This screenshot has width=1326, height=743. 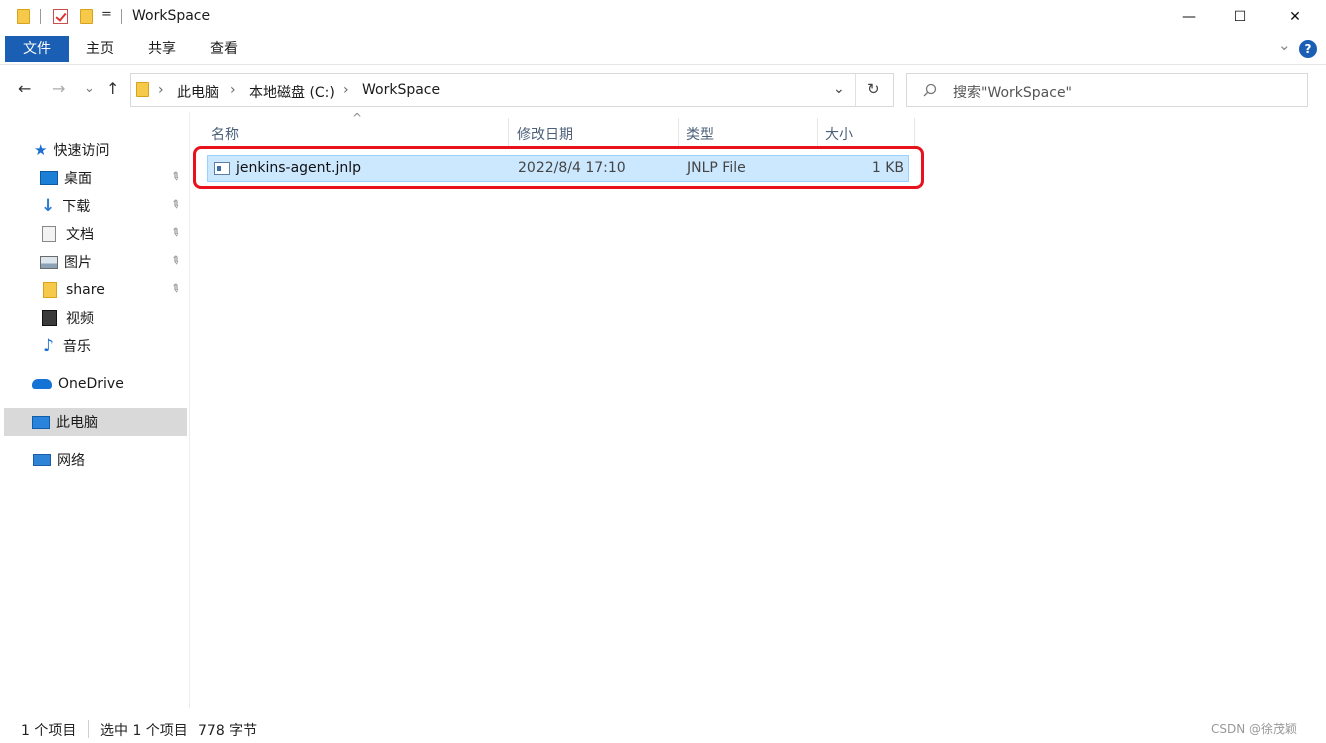 I want to click on tab-view: 查看, so click(x=224, y=49).